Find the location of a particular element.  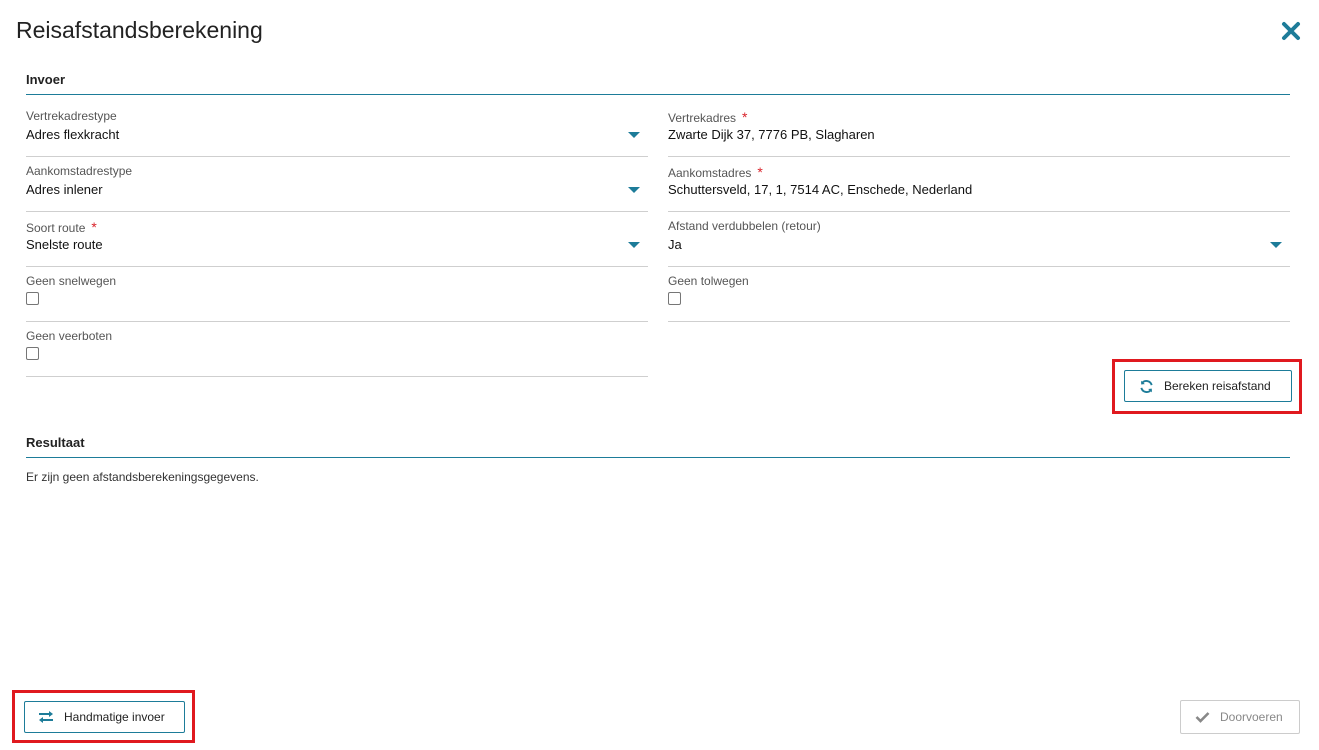

invoer-heading: Invoer is located at coordinates (46, 79).